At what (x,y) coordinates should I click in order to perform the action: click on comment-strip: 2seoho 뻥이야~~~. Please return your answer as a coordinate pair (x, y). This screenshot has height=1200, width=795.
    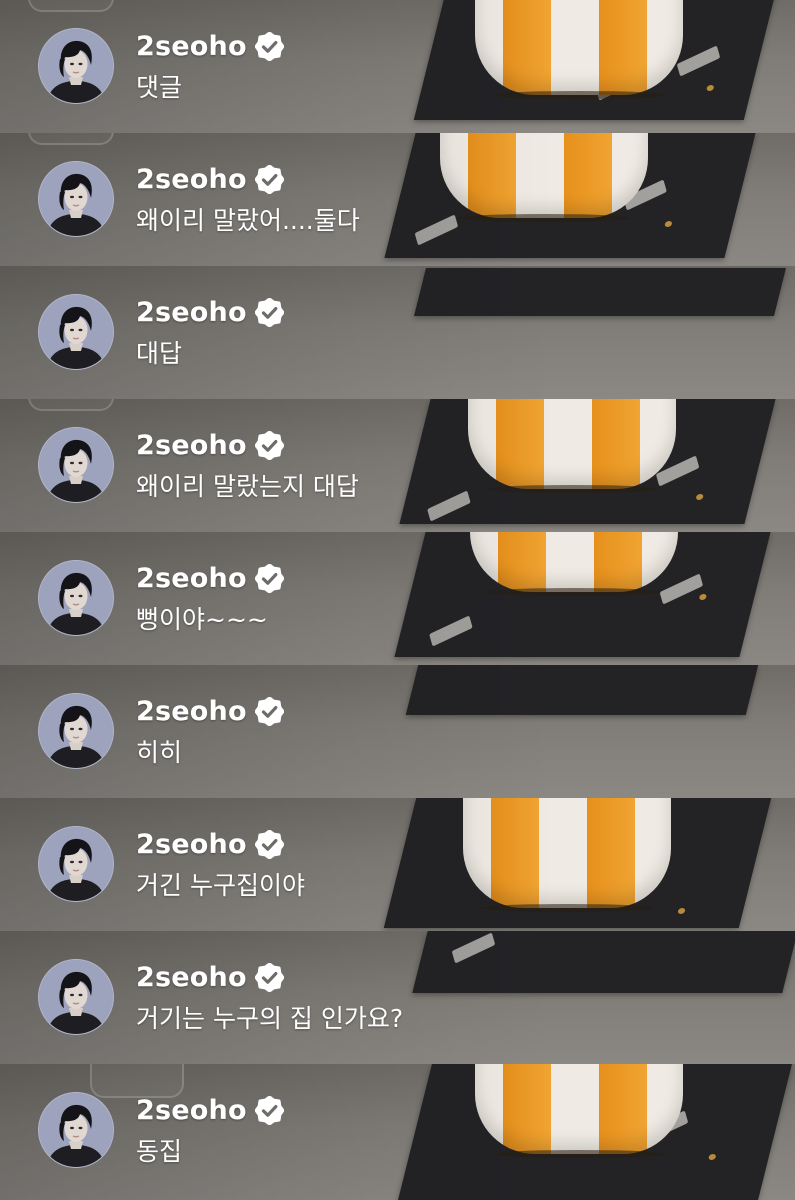
    Looking at the image, I should click on (397, 598).